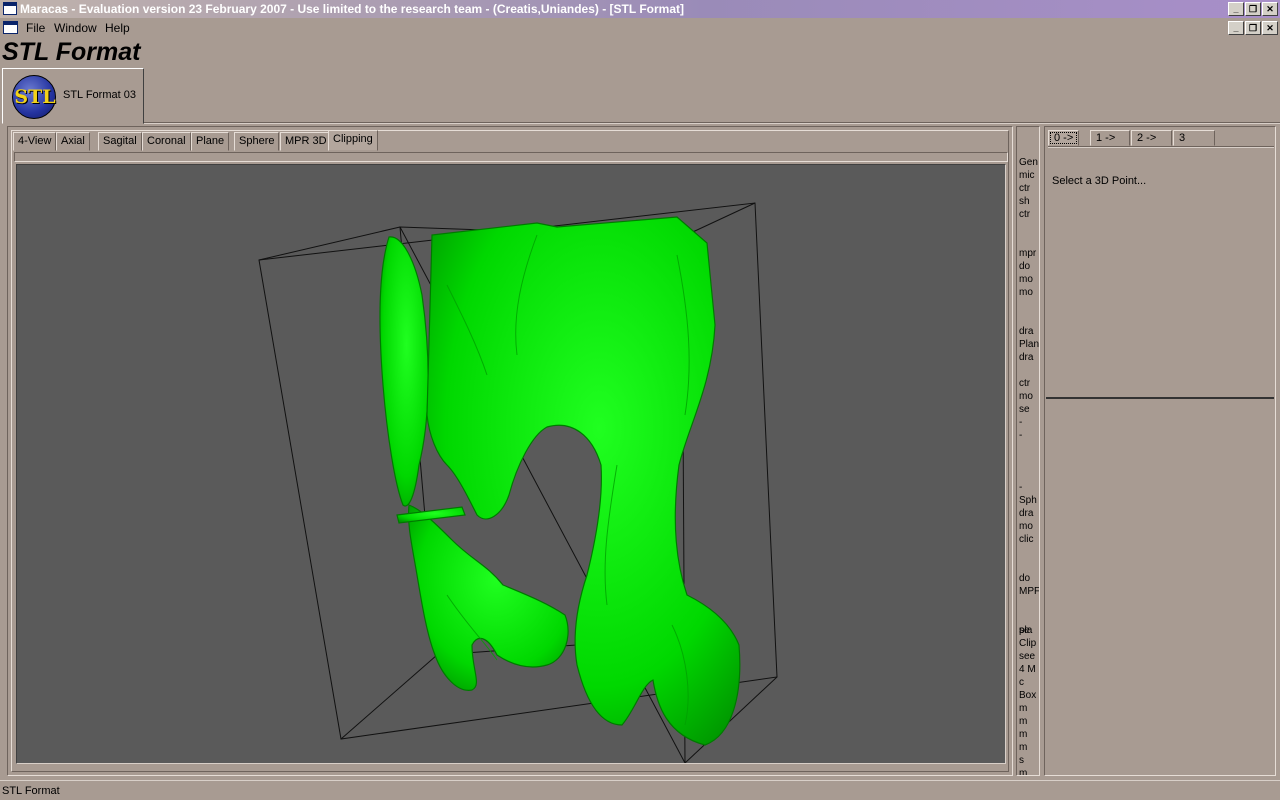 This screenshot has height=800, width=1280. I want to click on menu-bar, so click(640, 28).